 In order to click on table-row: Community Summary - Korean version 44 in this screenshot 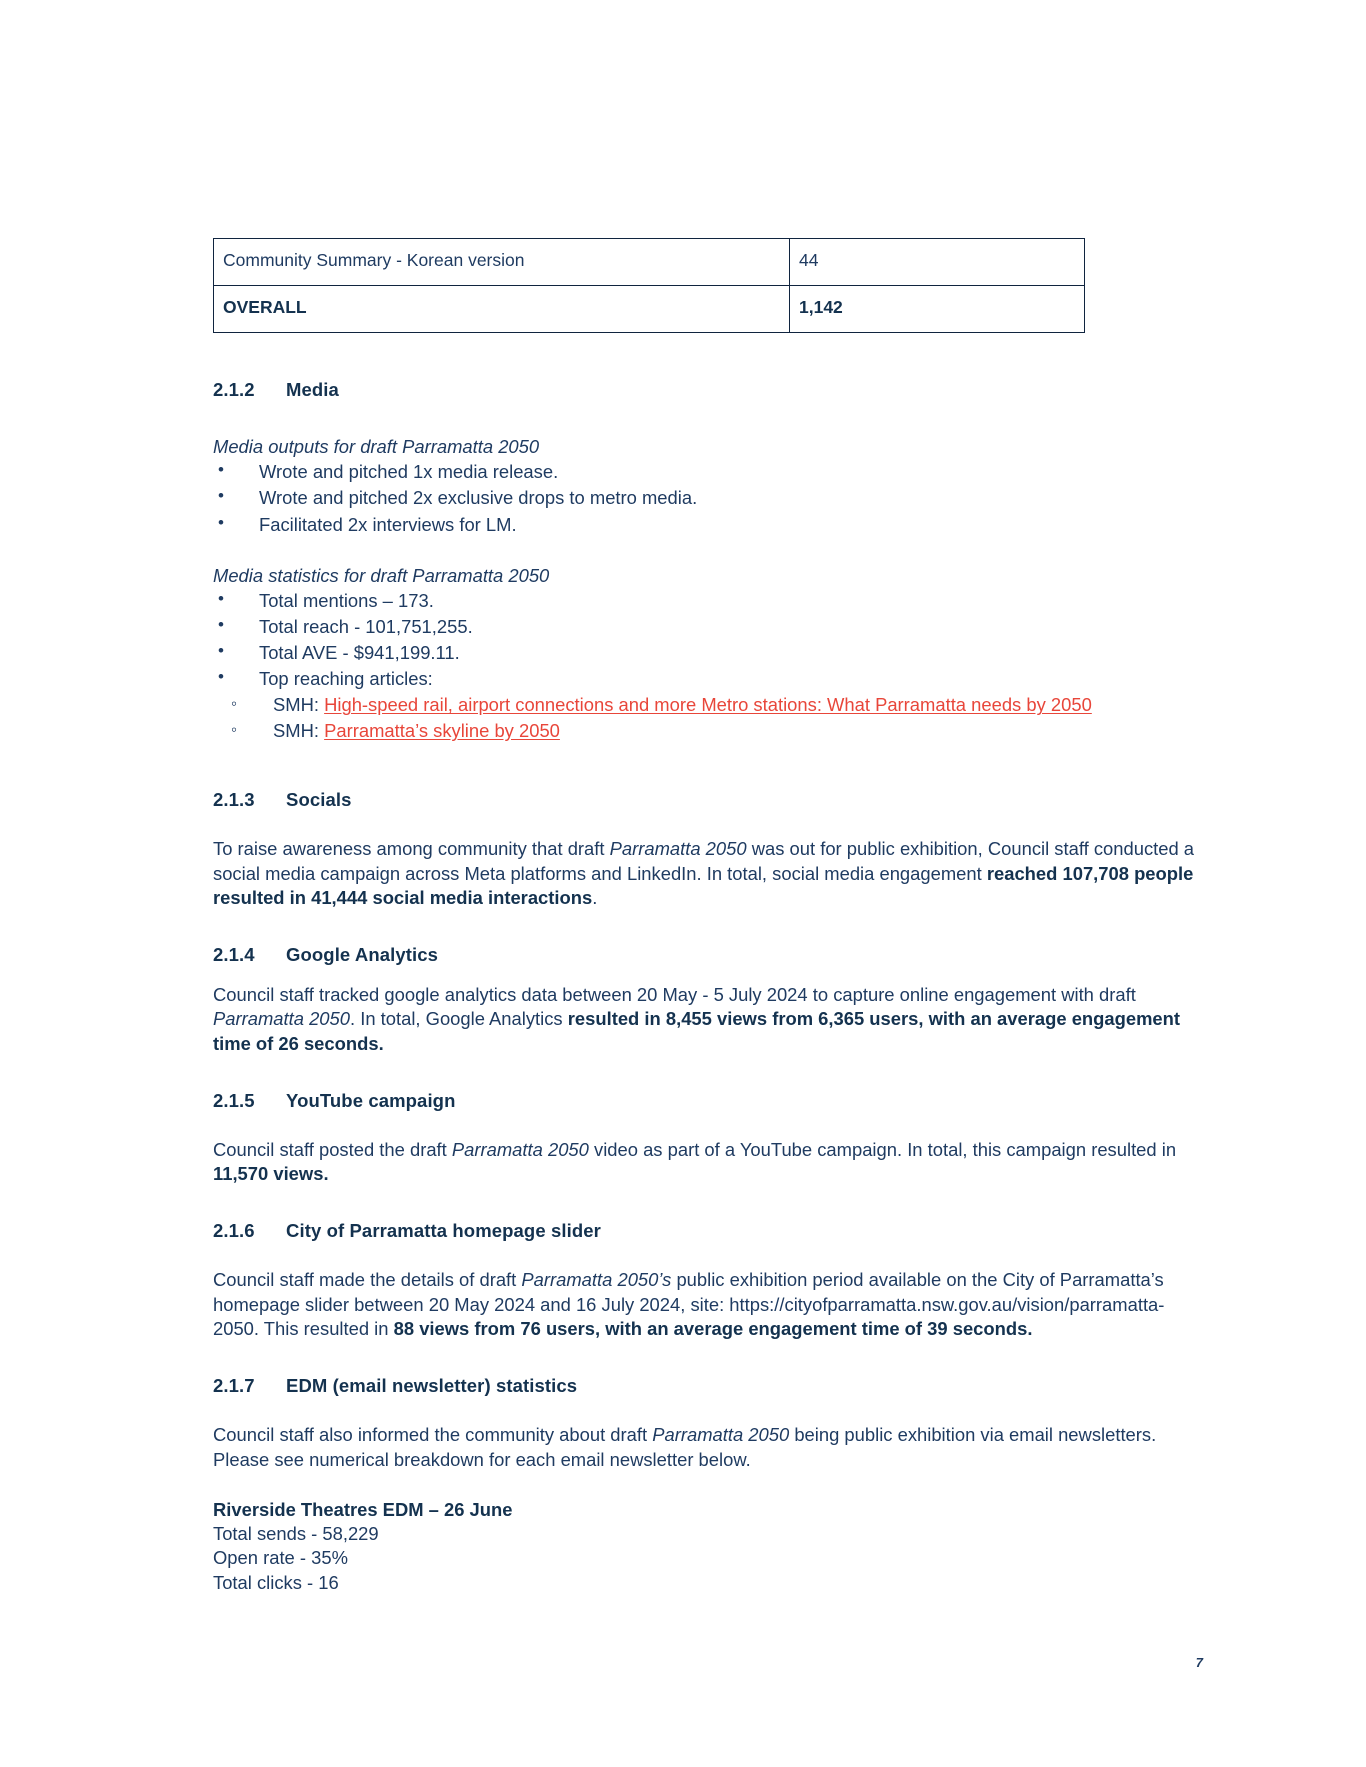, I will do `click(649, 262)`.